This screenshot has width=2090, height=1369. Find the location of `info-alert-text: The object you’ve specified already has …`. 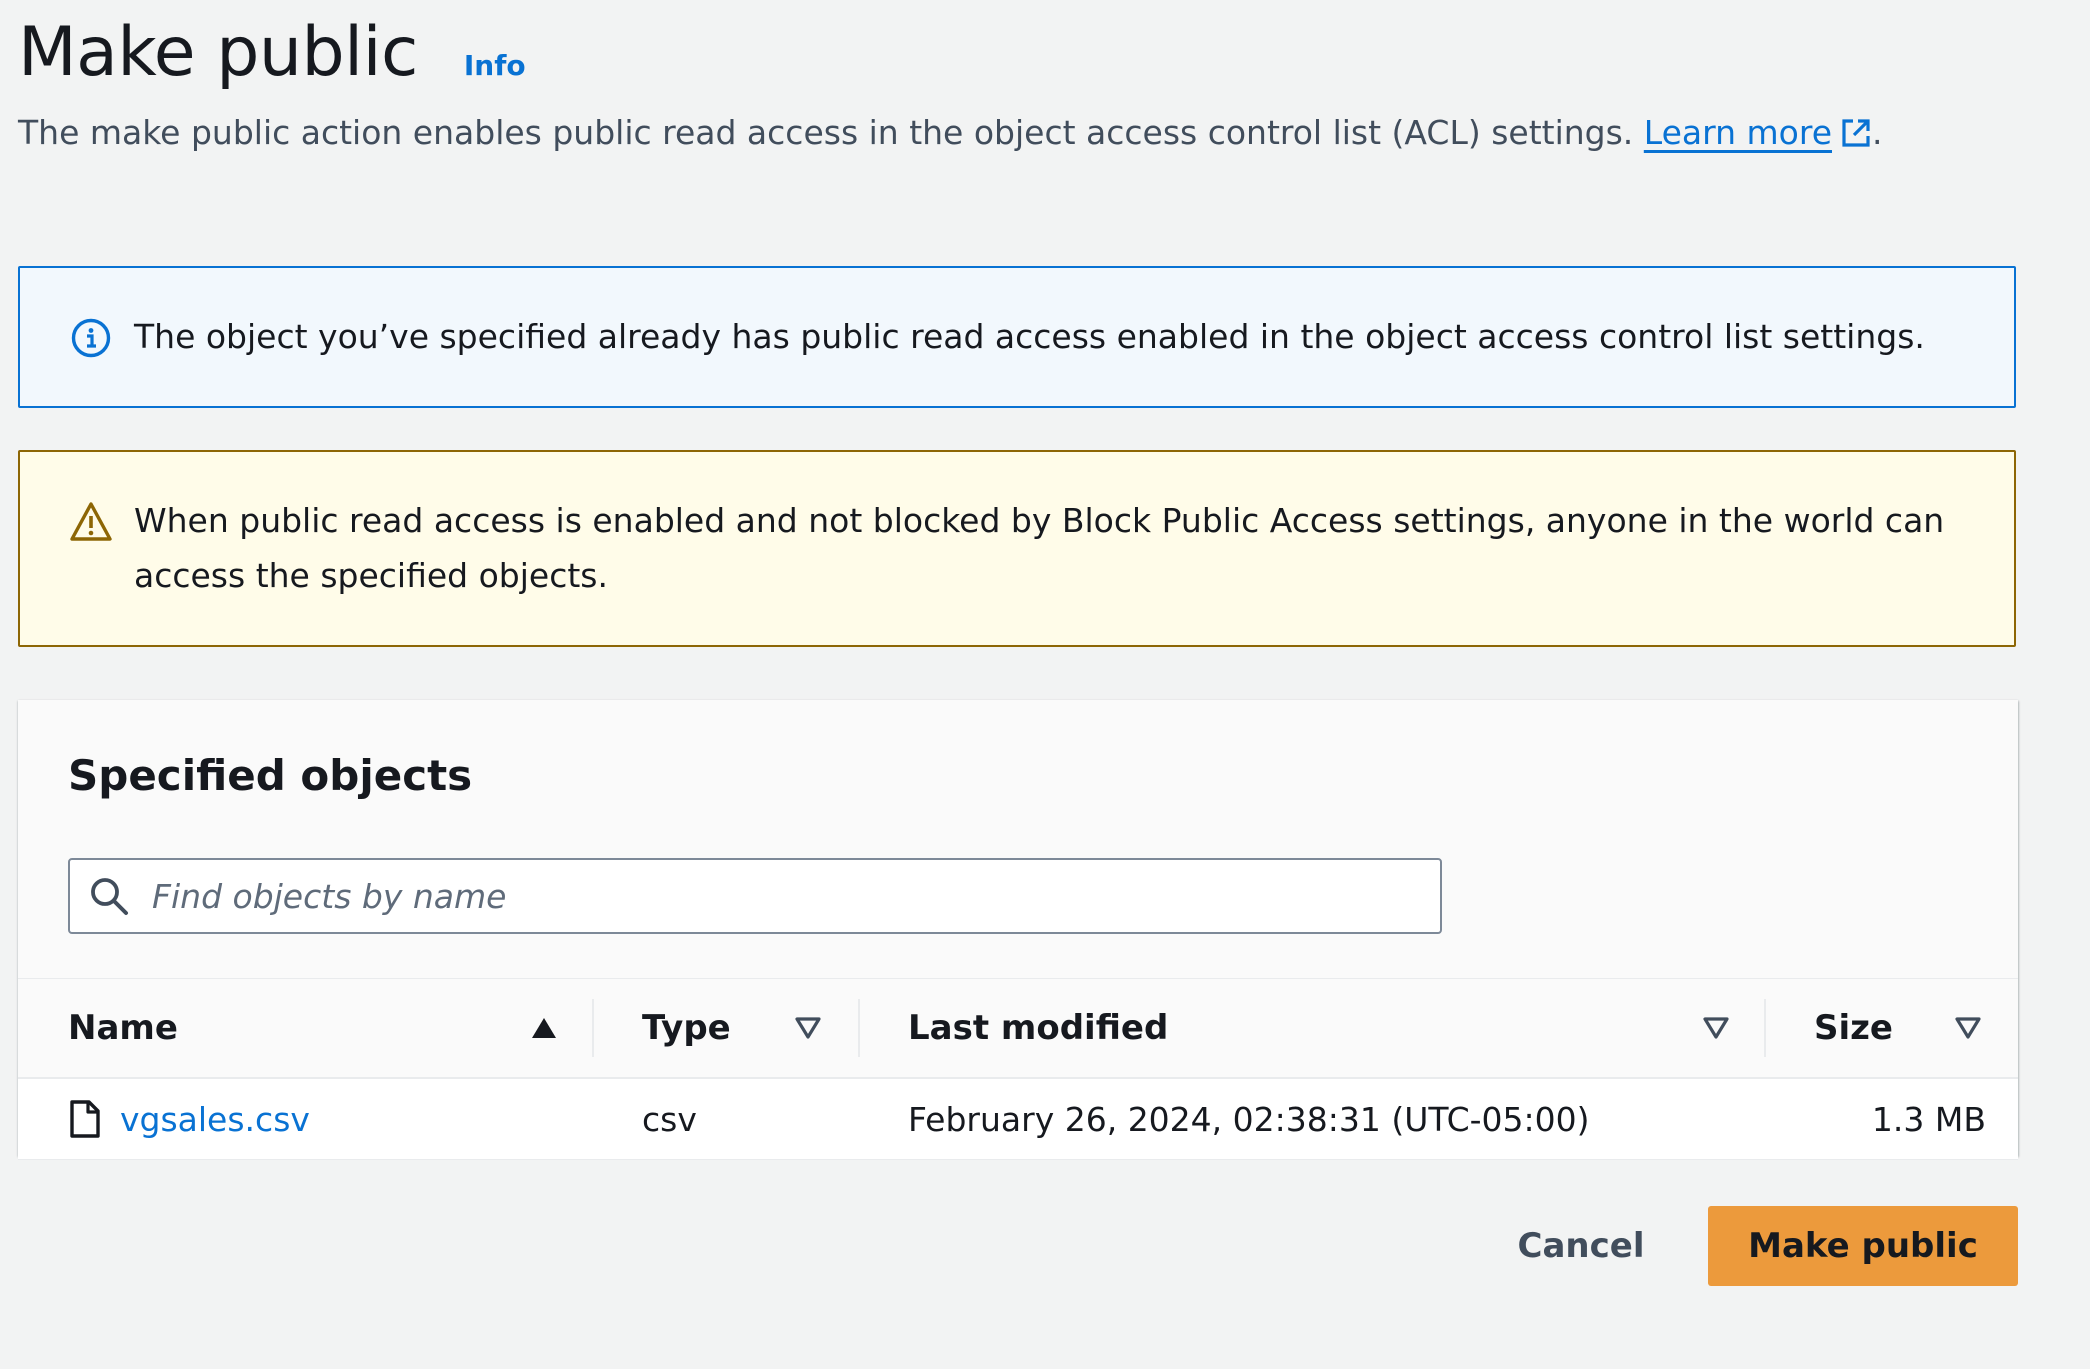

info-alert-text: The object you’ve specified already has … is located at coordinates (1029, 336).